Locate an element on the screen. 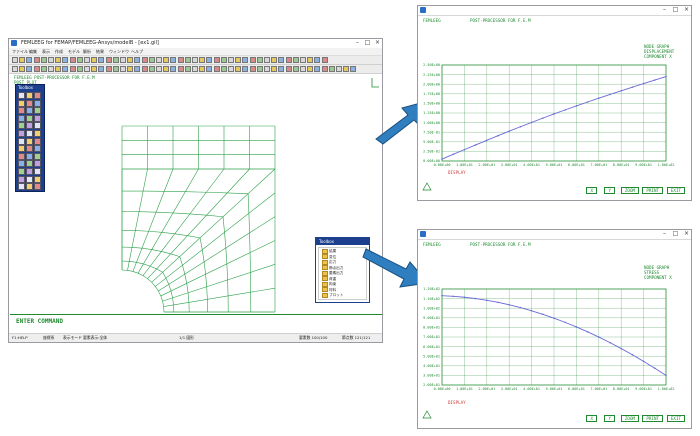 The image size is (700, 436). tool-palette: Toolbox is located at coordinates (30, 138).